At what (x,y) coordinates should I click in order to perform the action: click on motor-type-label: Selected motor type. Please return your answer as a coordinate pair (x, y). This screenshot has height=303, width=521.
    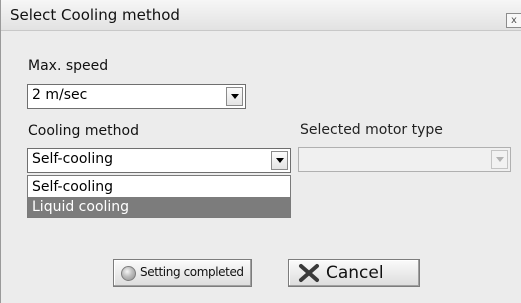
    Looking at the image, I should click on (371, 130).